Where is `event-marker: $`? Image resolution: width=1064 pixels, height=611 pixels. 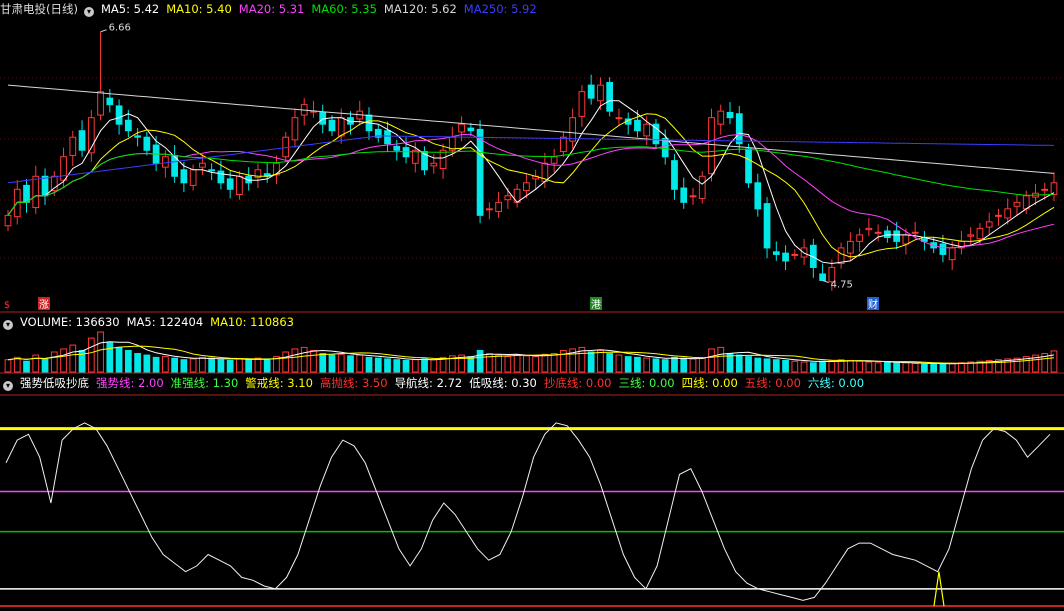
event-marker: $ is located at coordinates (7, 305).